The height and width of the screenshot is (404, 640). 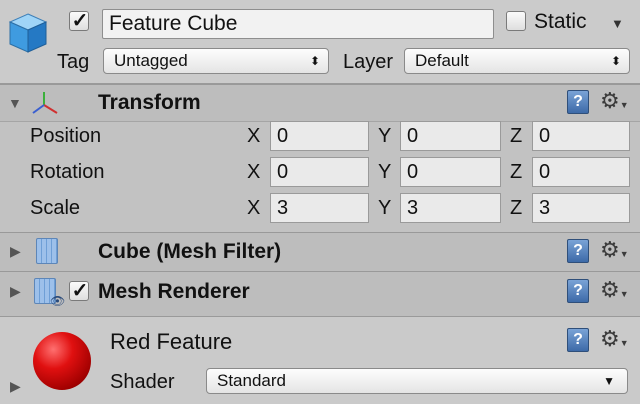 What do you see at coordinates (609, 381) in the screenshot?
I see `chevron-down-icon: ▼` at bounding box center [609, 381].